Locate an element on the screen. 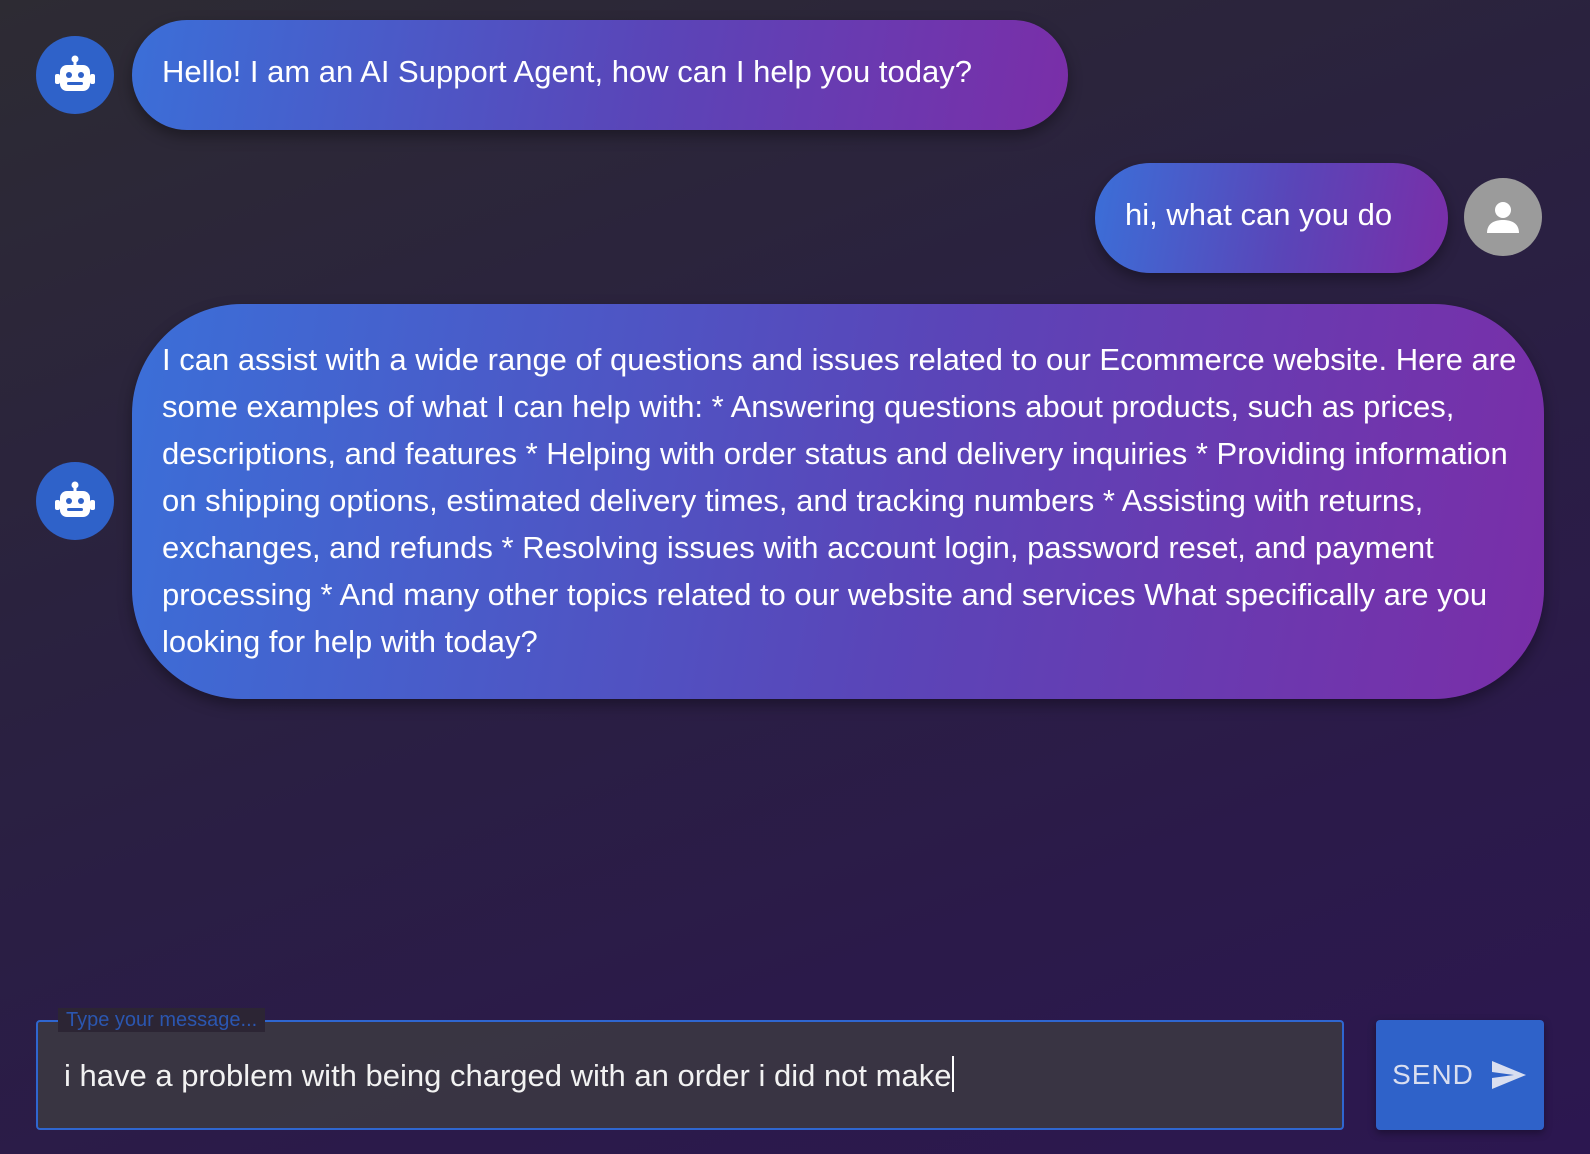 The width and height of the screenshot is (1590, 1154). user-avatar is located at coordinates (1503, 217).